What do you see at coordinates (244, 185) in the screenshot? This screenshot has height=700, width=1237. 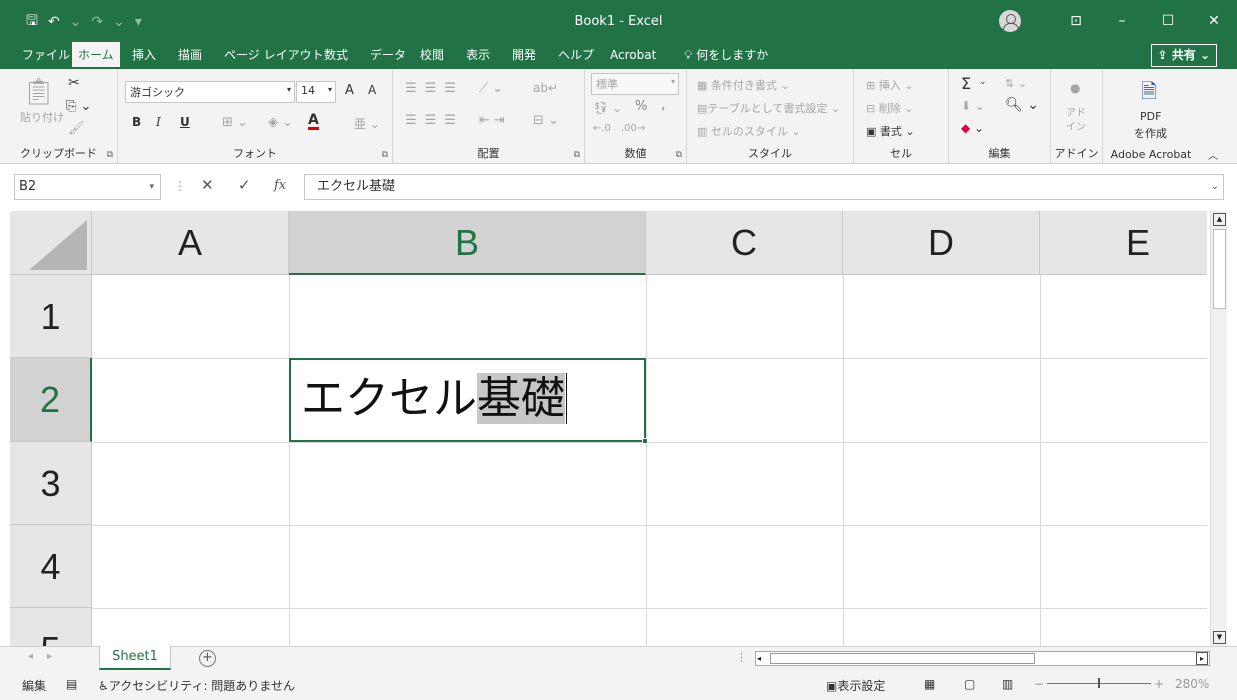 I see `enter-icon: ✓` at bounding box center [244, 185].